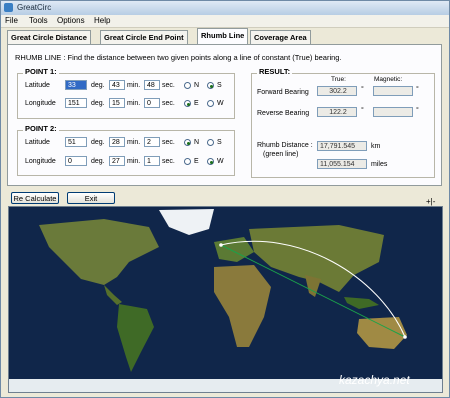  What do you see at coordinates (40, 161) in the screenshot?
I see `point2-longitude-label: Longitude` at bounding box center [40, 161].